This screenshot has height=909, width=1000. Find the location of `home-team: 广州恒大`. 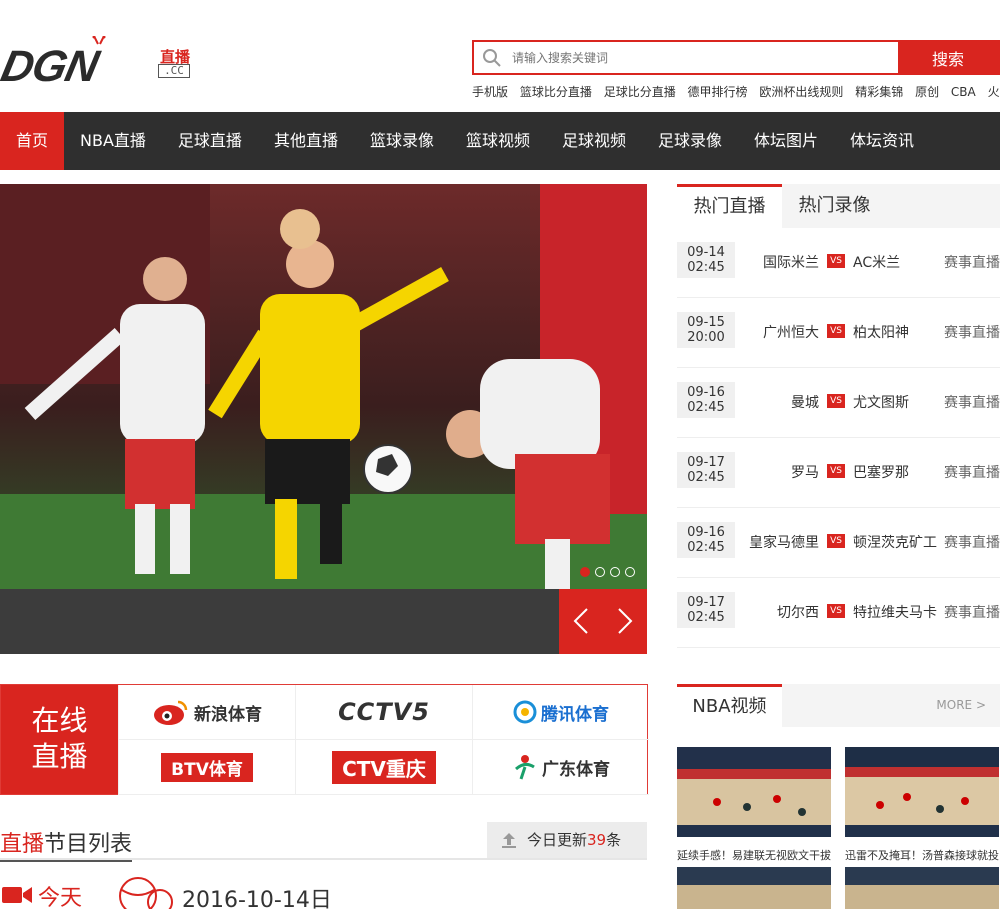

home-team: 广州恒大 is located at coordinates (791, 333).